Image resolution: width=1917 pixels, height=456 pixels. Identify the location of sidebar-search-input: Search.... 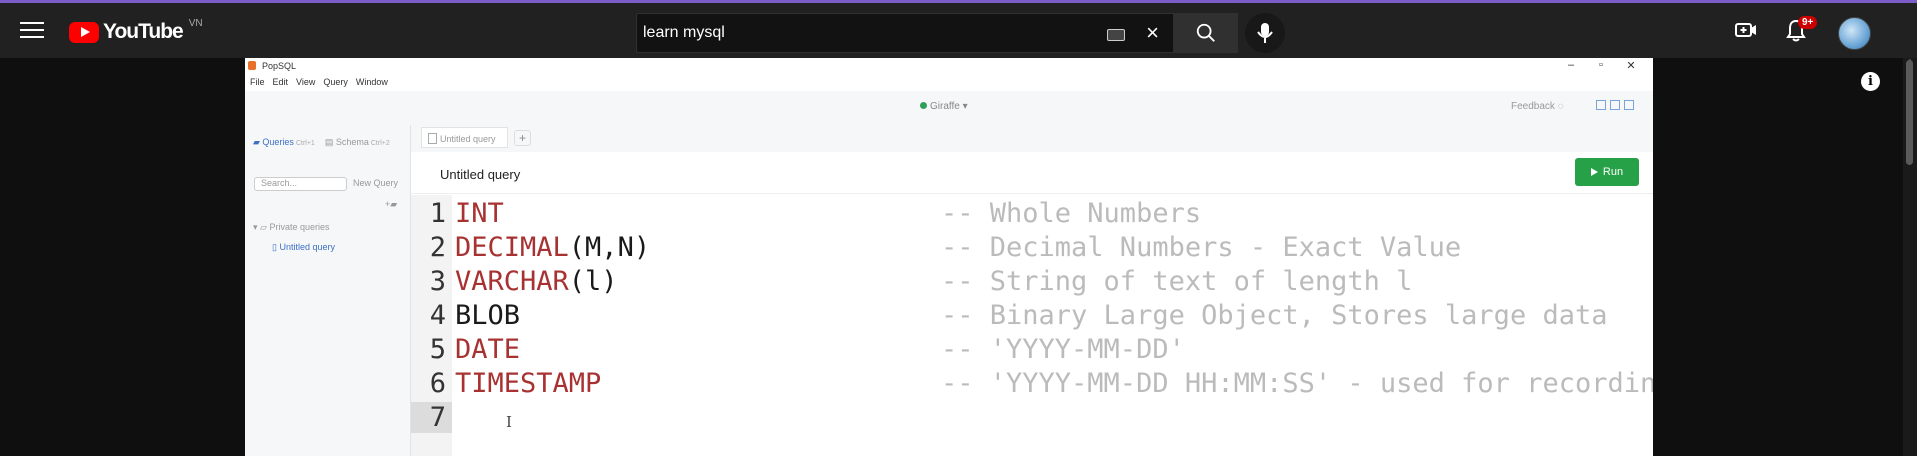
(300, 184).